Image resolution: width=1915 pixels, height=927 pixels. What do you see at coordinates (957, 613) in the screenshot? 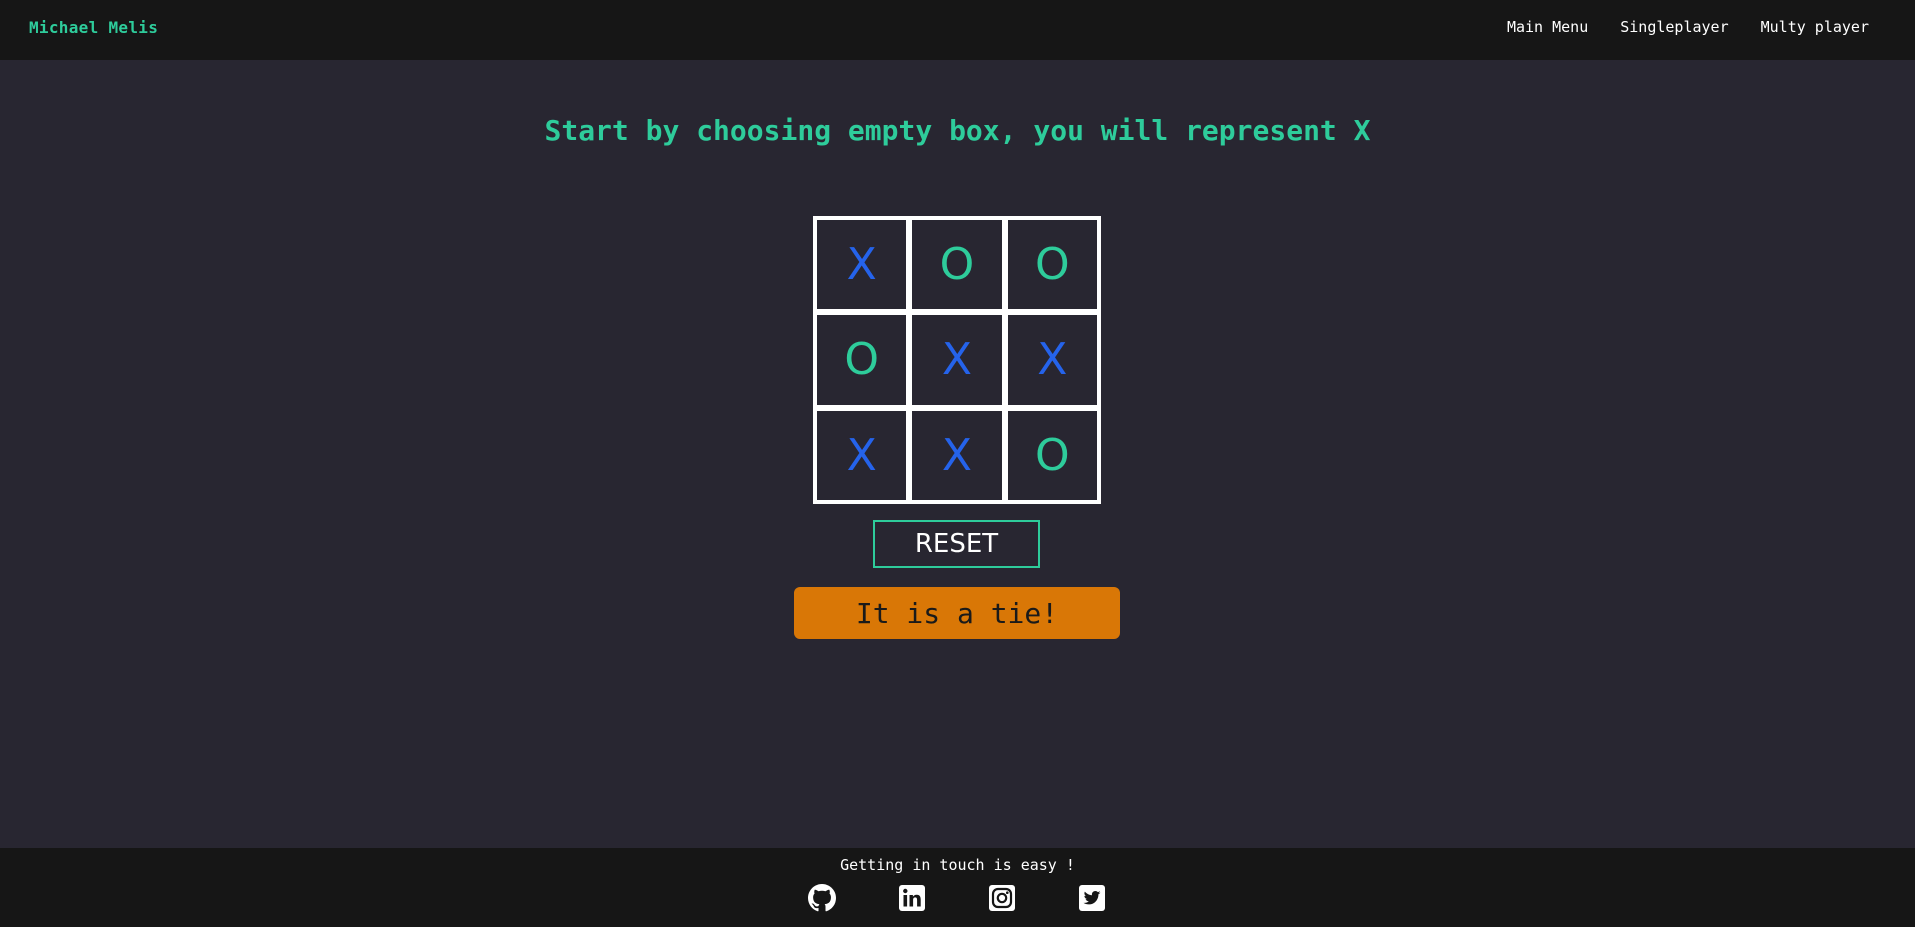
I see `result-message: It is a tie!` at bounding box center [957, 613].